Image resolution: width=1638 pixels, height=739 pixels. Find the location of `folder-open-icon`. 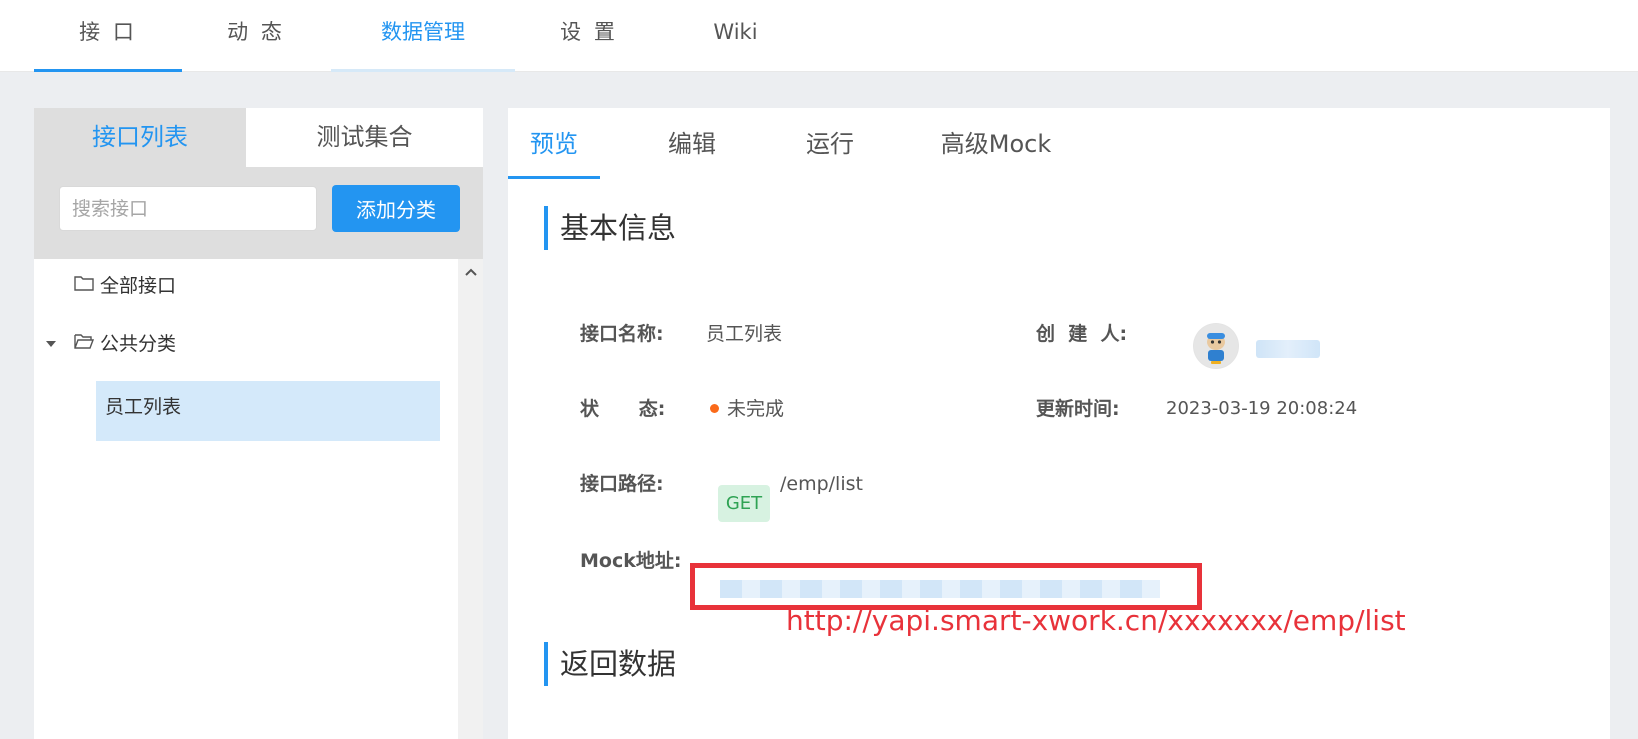

folder-open-icon is located at coordinates (84, 343).